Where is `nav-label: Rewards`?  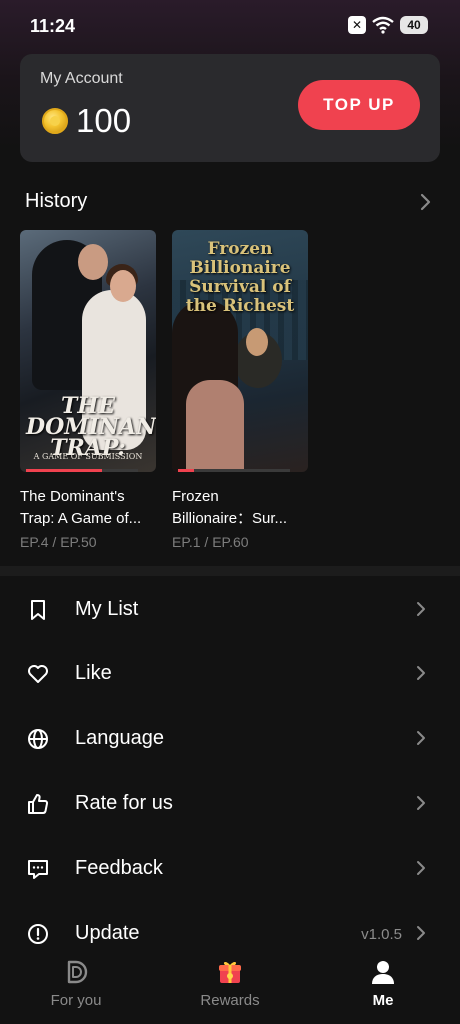
nav-label: Rewards is located at coordinates (230, 1000).